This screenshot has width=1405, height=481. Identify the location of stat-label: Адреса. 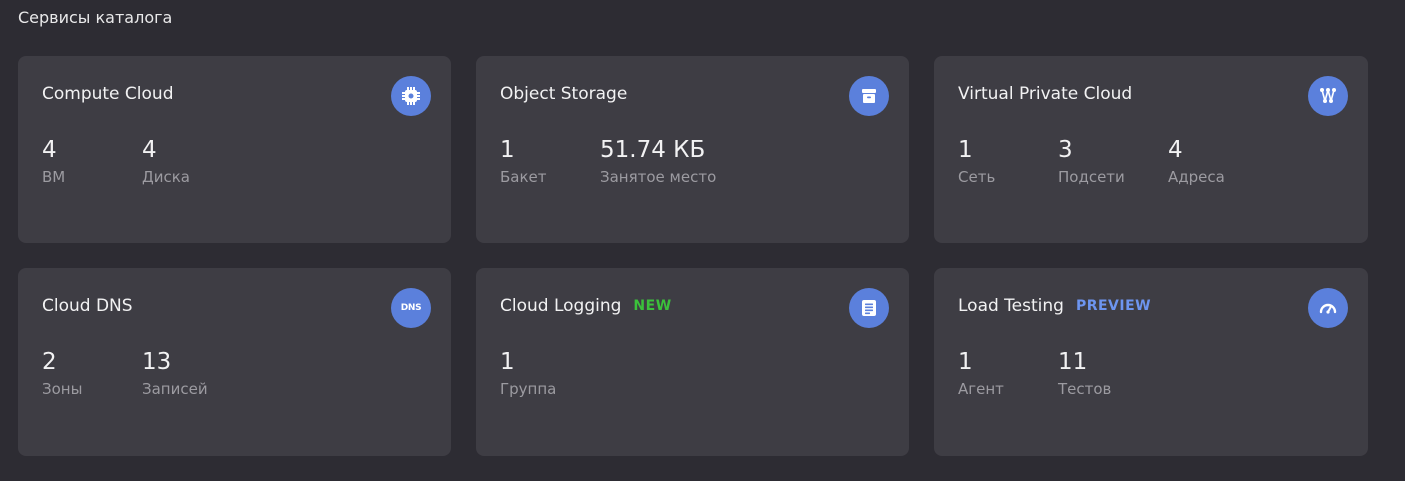
(1196, 177).